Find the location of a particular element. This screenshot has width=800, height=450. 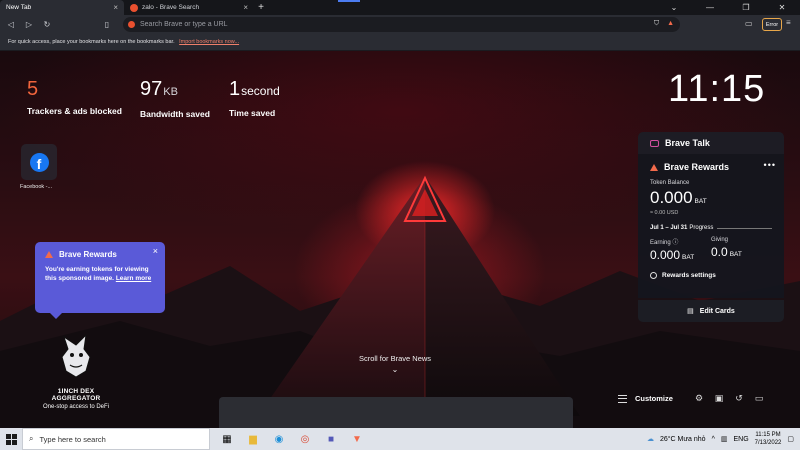

weather-text: 26°C Mưa nhỏ is located at coordinates (683, 439).